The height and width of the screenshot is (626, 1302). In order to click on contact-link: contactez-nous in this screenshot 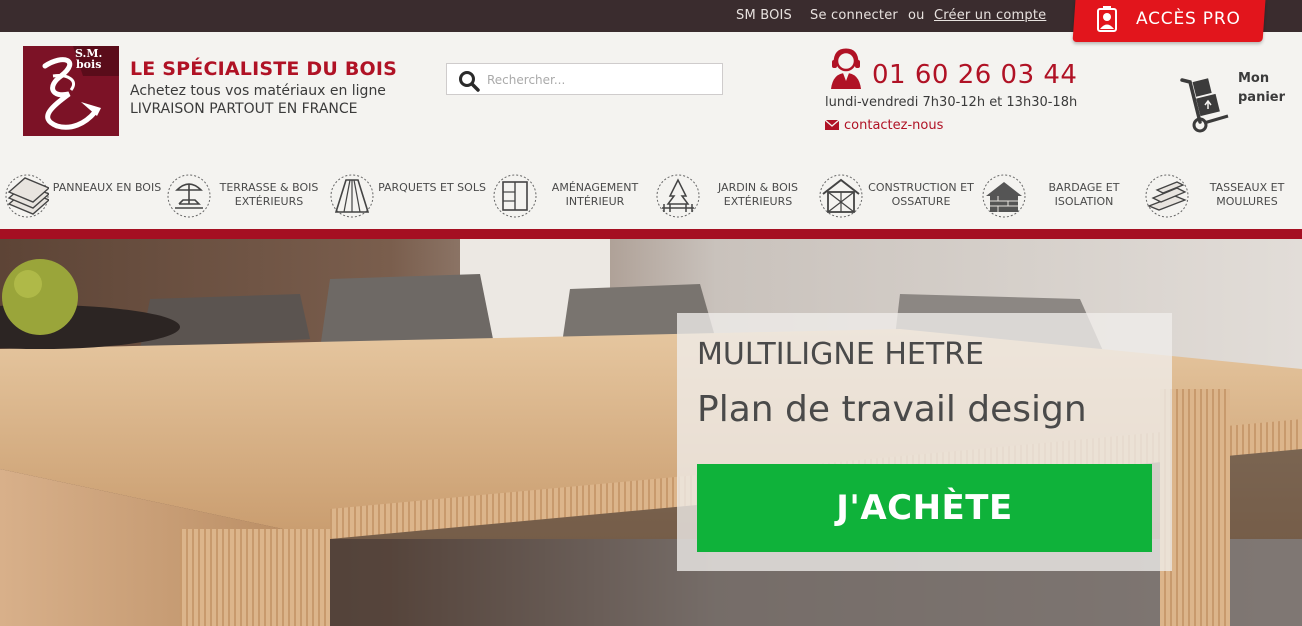, I will do `click(884, 125)`.